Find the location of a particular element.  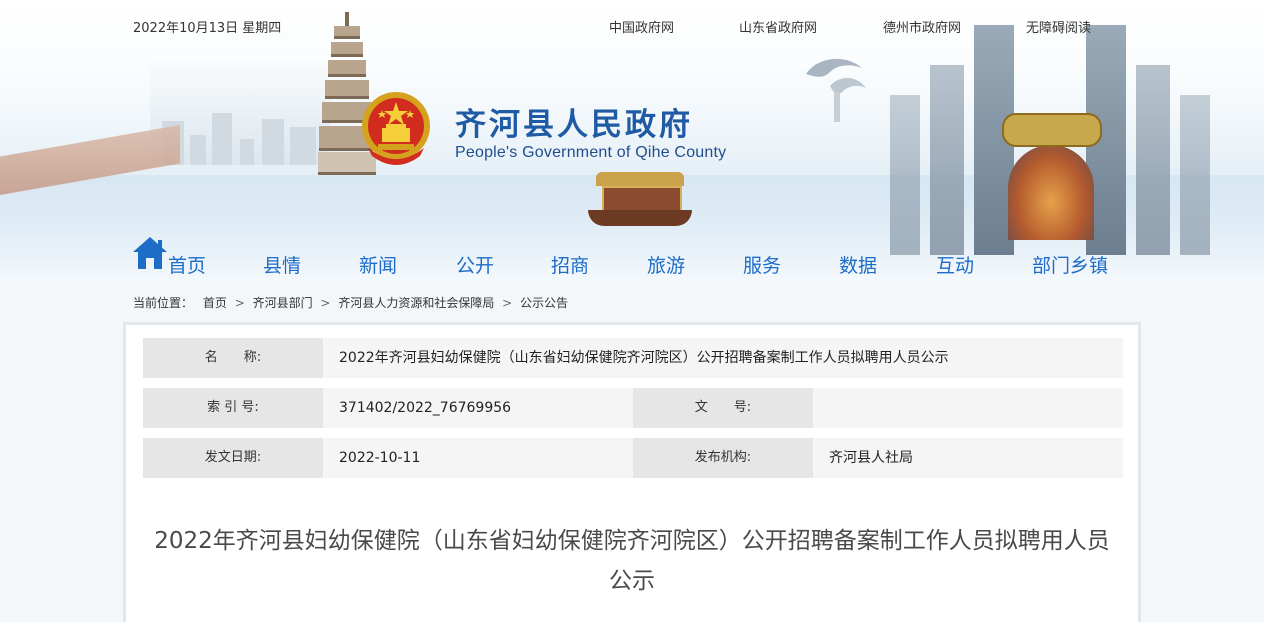

meta-value-org: 齐河县人社局 is located at coordinates (968, 458).